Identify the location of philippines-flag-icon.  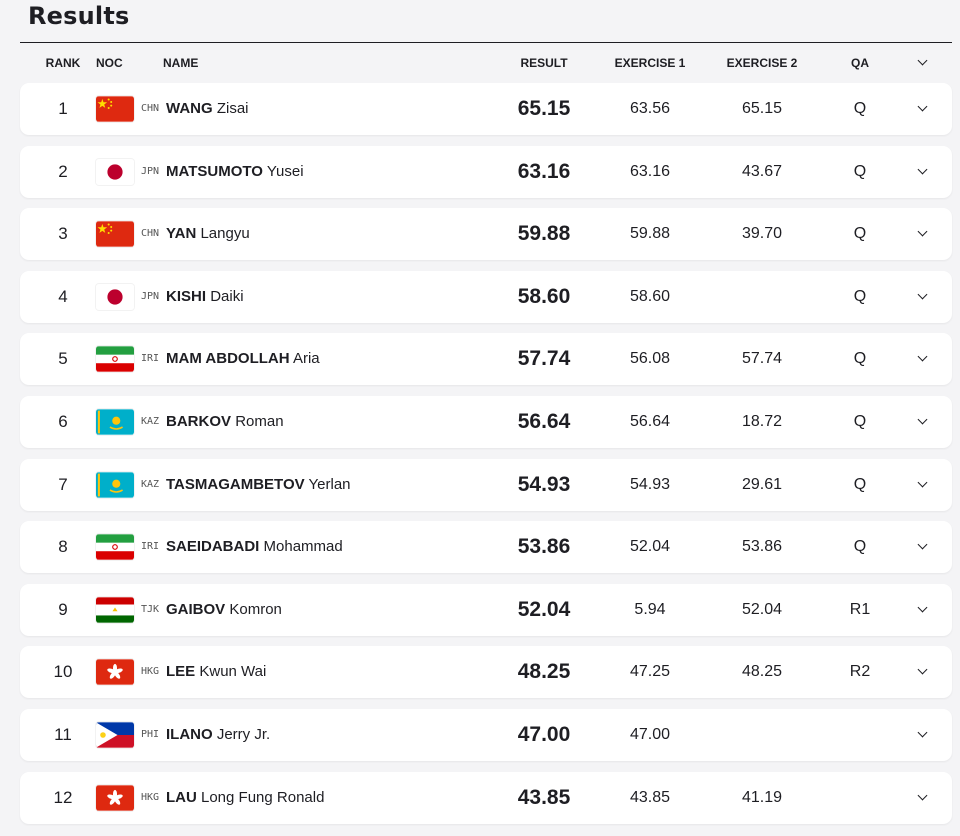
(115, 735).